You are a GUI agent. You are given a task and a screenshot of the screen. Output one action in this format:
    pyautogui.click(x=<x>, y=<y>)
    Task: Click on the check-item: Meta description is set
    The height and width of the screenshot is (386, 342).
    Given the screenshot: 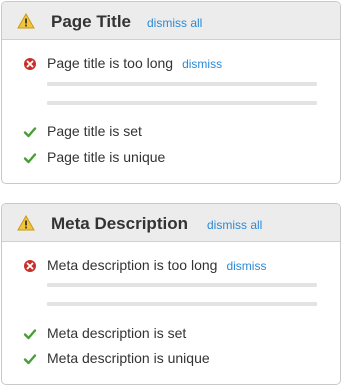 What is the action you would take?
    pyautogui.click(x=171, y=334)
    